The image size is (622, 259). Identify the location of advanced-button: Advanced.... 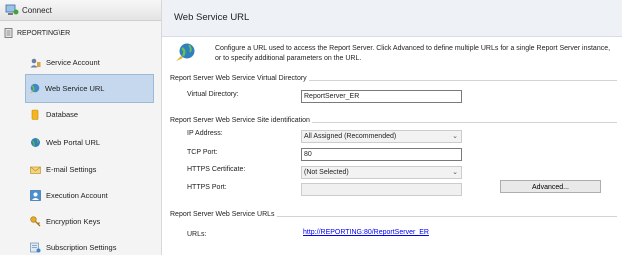
(550, 186).